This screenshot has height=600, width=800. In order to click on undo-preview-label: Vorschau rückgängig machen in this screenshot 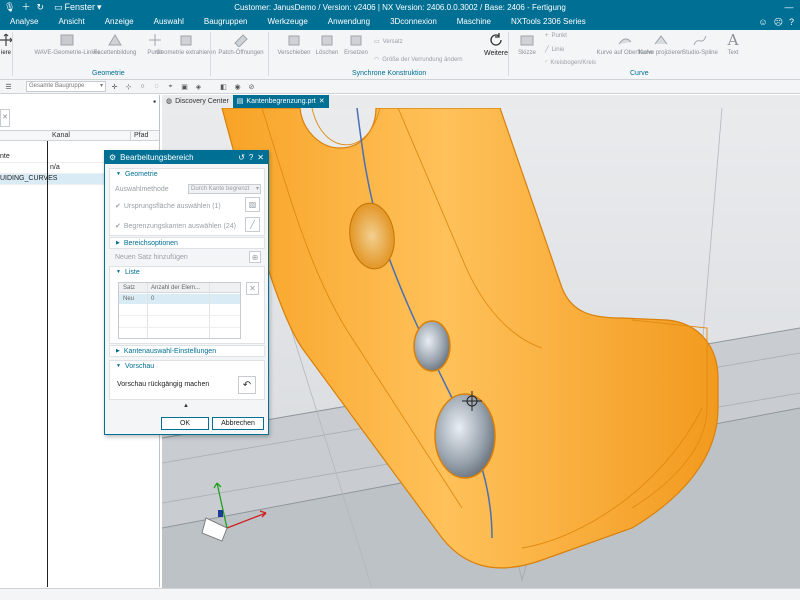, I will do `click(163, 384)`.